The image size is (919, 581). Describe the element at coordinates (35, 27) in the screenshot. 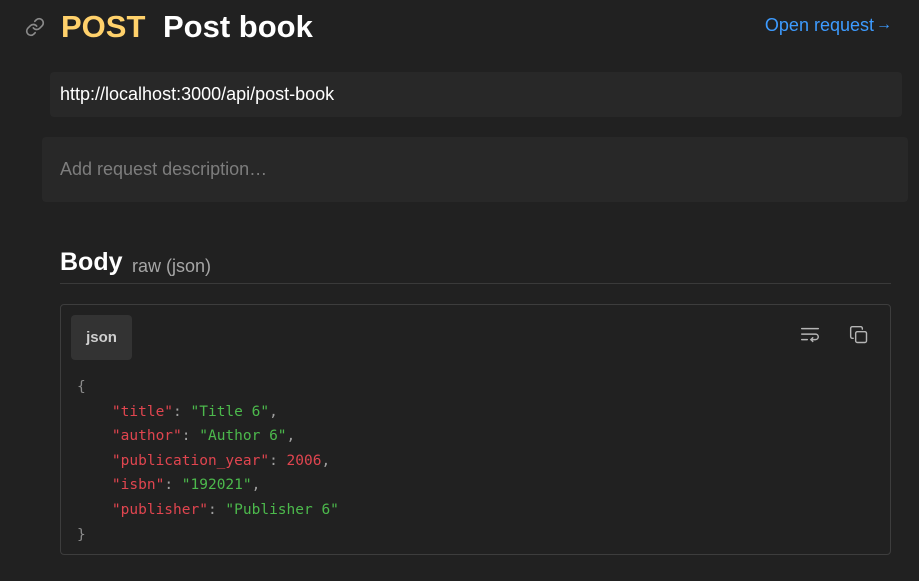

I see `link-icon` at that location.